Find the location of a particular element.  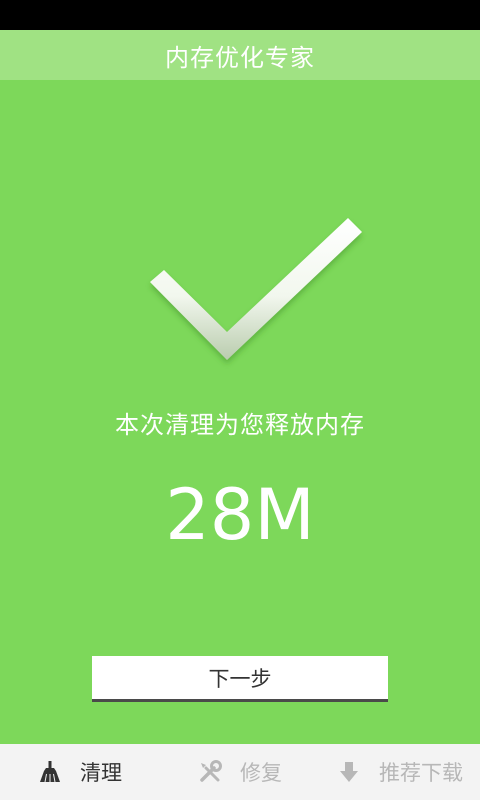

released-amount: 28M is located at coordinates (240, 515).